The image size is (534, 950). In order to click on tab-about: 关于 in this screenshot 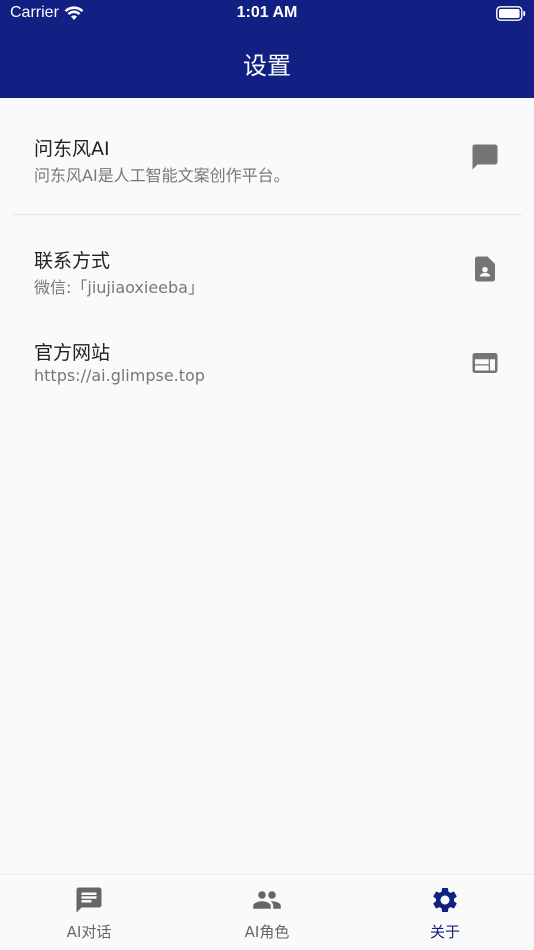, I will do `click(445, 912)`.